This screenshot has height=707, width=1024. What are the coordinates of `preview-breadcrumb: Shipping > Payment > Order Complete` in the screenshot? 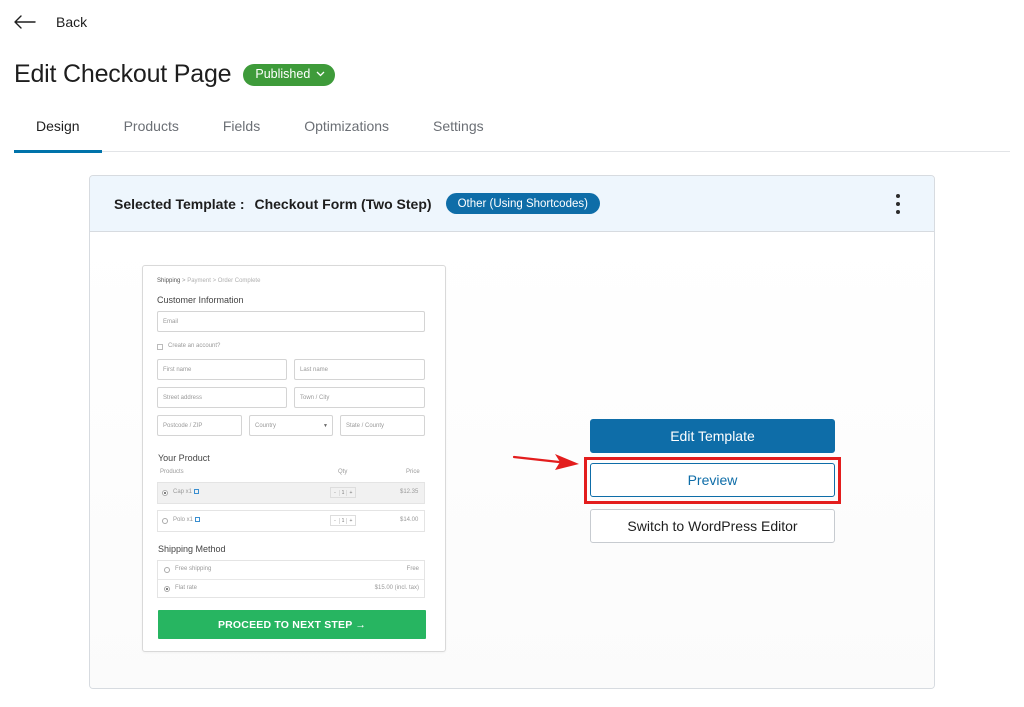 It's located at (208, 281).